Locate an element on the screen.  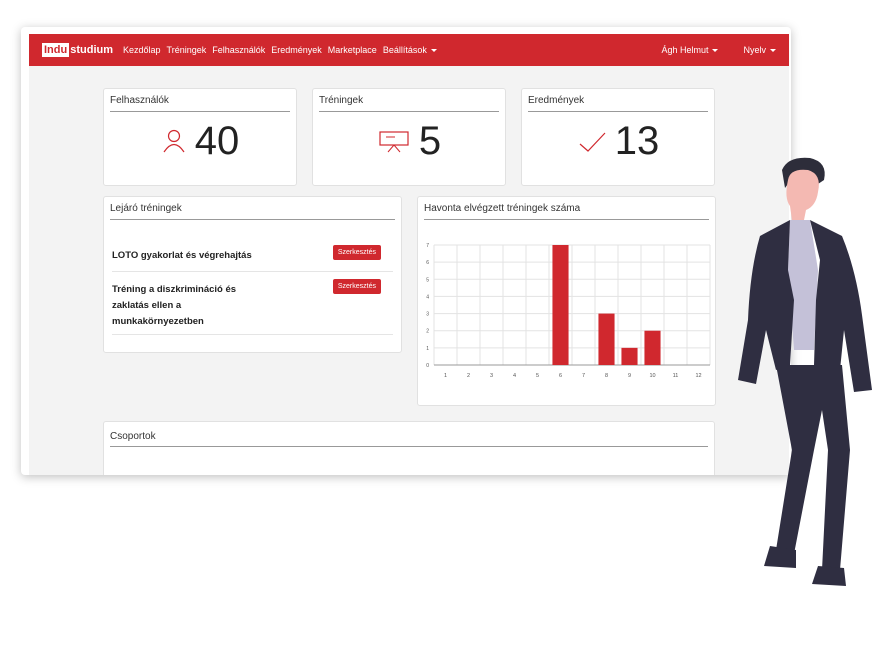
brand-logo: Indu studium is located at coordinates (77, 50).